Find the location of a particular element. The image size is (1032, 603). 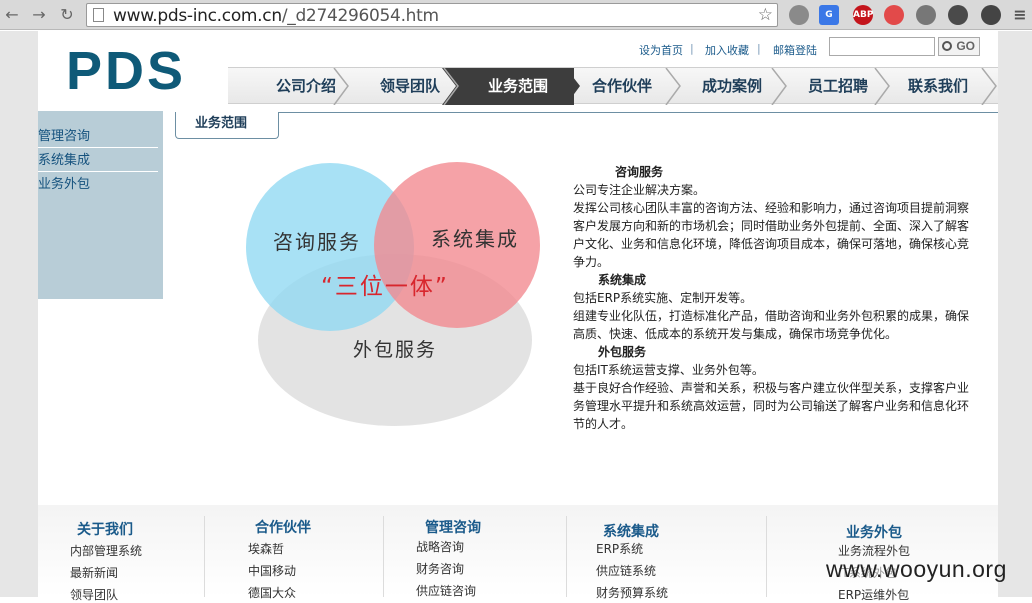

footer-link: 最新新闻 is located at coordinates (94, 572).